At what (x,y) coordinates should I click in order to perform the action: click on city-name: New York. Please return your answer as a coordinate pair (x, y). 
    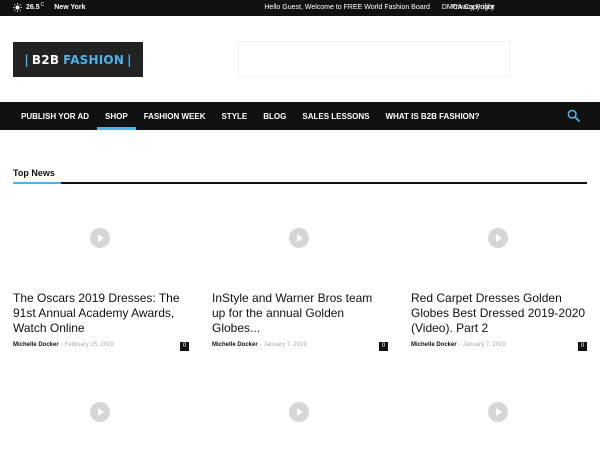
    Looking at the image, I should click on (70, 7).